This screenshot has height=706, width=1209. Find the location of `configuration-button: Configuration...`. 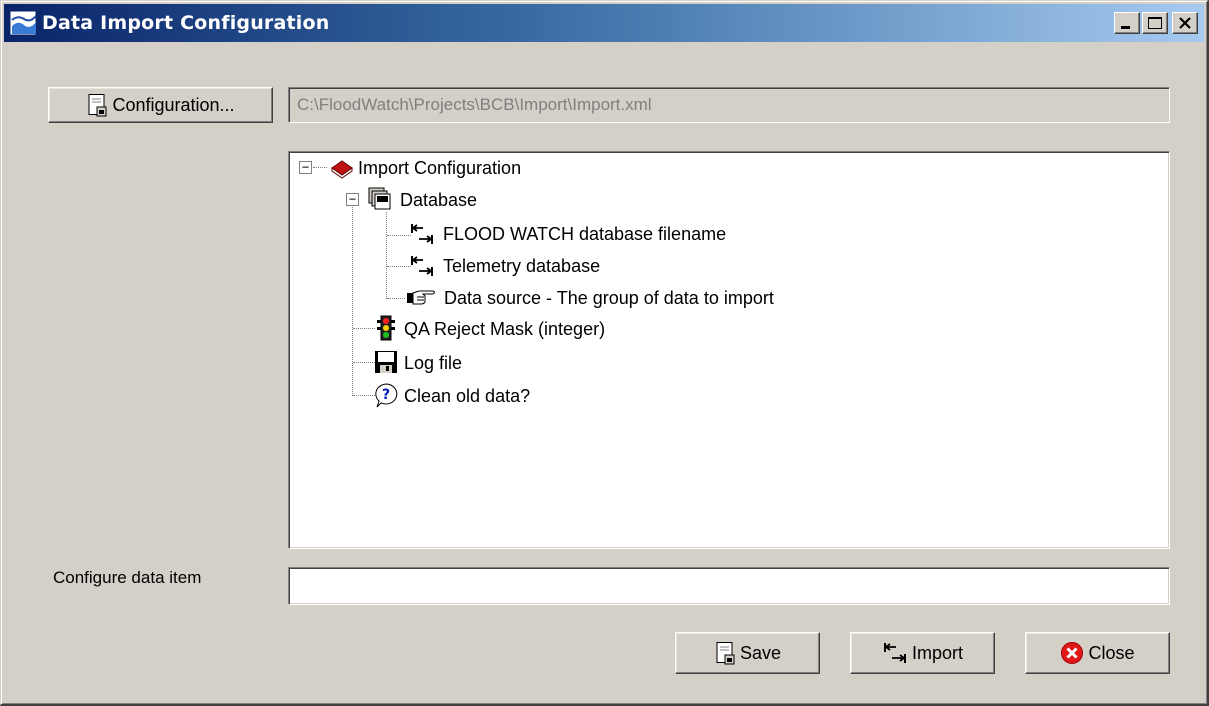

configuration-button: Configuration... is located at coordinates (160, 105).